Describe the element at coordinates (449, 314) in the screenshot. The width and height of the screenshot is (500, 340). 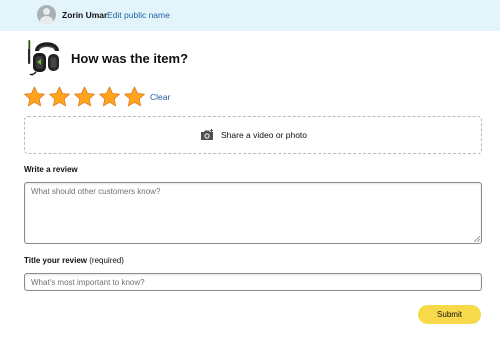
I see `submit-button: Submit` at that location.